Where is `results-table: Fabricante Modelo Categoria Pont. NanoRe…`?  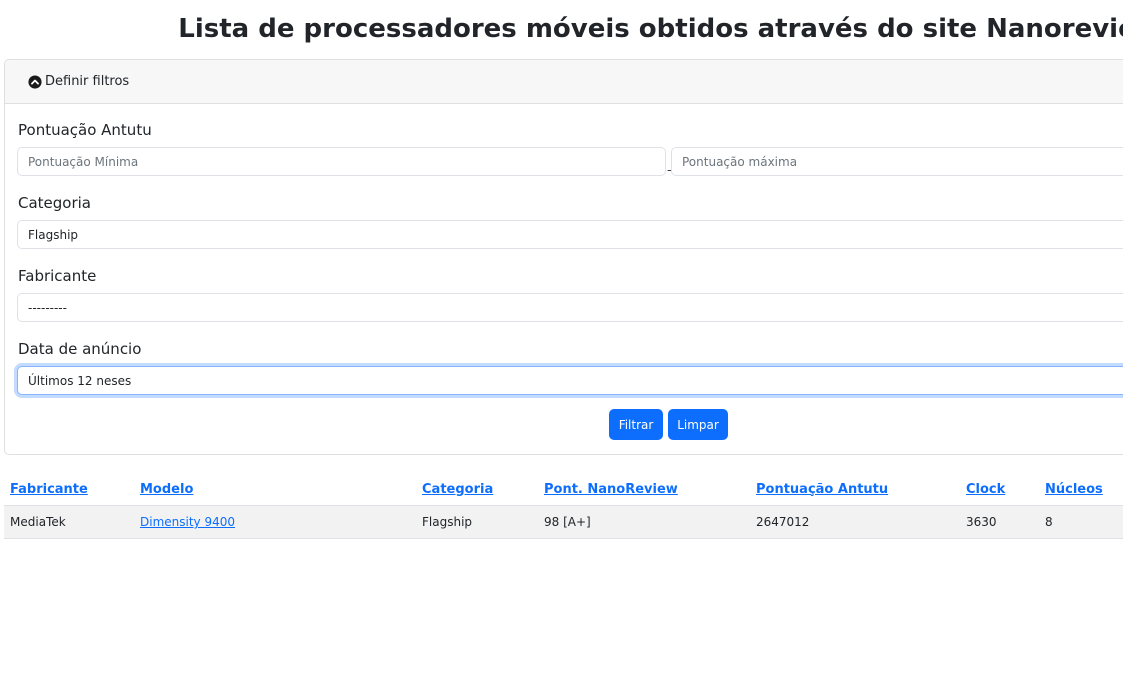
results-table: Fabricante Modelo Categoria Pont. NanoRe… is located at coordinates (563, 506).